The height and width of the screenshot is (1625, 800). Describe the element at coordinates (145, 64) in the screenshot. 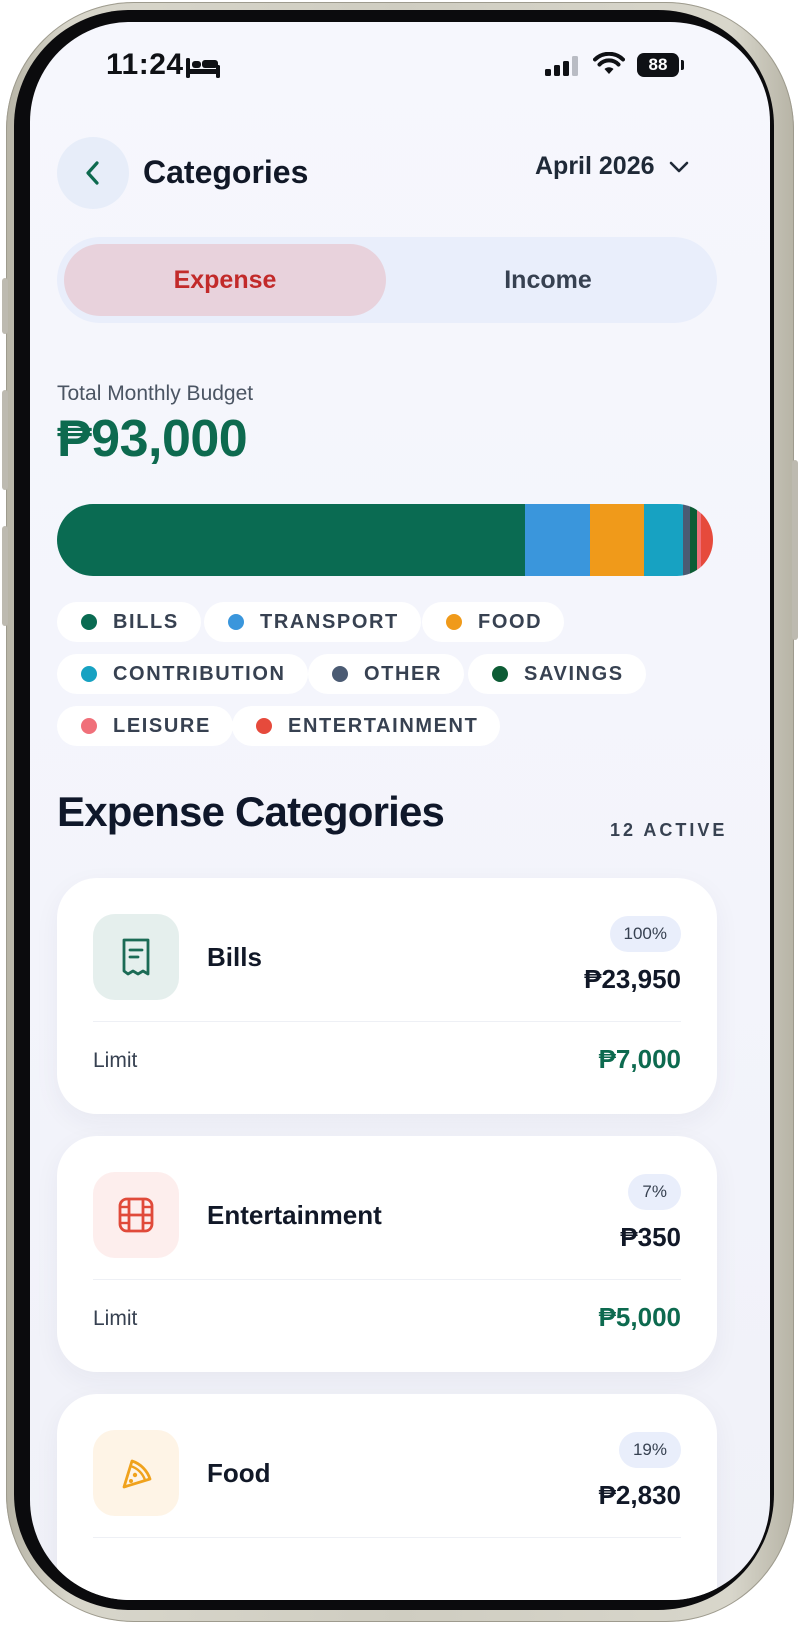

I see `status-time: 11:24` at that location.